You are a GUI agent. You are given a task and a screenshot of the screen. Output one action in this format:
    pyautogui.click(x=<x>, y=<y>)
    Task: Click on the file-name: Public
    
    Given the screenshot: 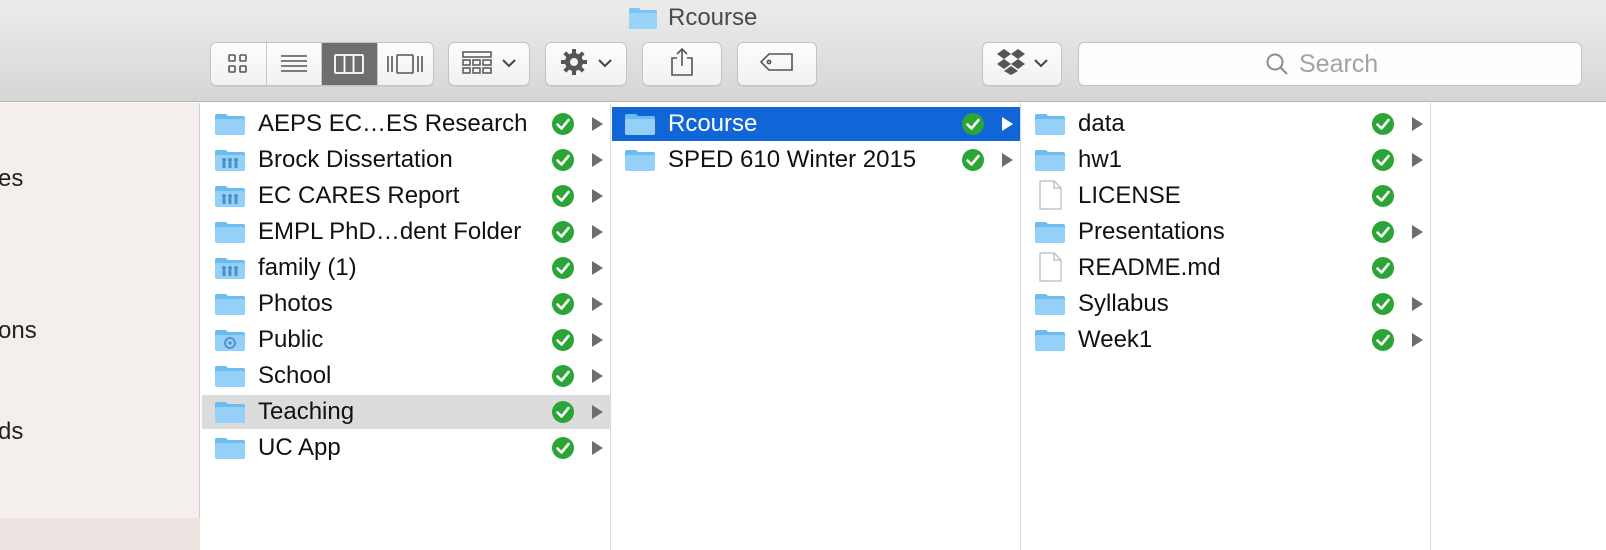 What is the action you would take?
    pyautogui.click(x=291, y=339)
    